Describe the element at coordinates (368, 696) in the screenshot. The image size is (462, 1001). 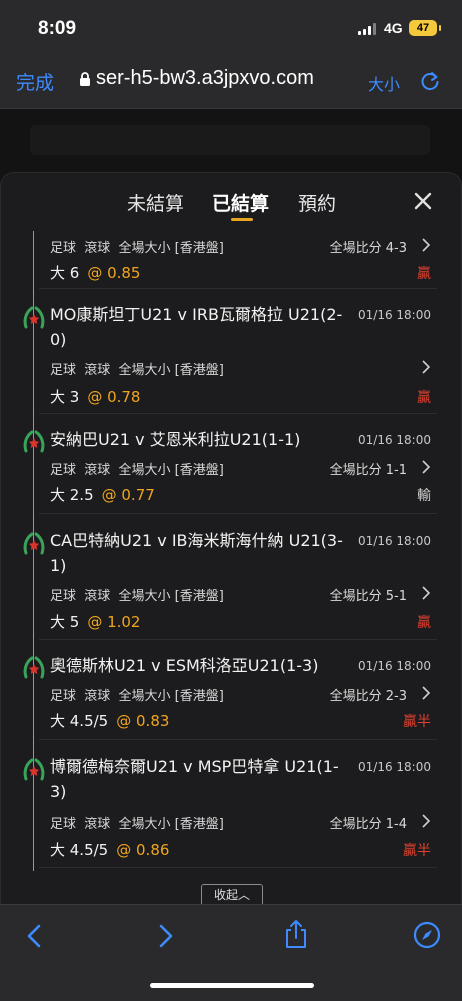
I see `final-score: 全場比分 2-3` at that location.